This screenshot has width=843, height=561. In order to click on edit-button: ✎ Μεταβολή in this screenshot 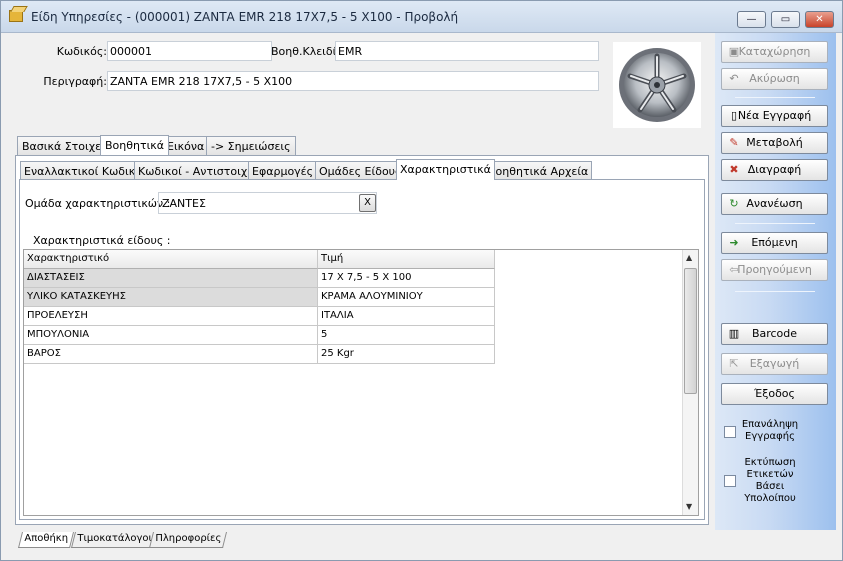, I will do `click(774, 143)`.